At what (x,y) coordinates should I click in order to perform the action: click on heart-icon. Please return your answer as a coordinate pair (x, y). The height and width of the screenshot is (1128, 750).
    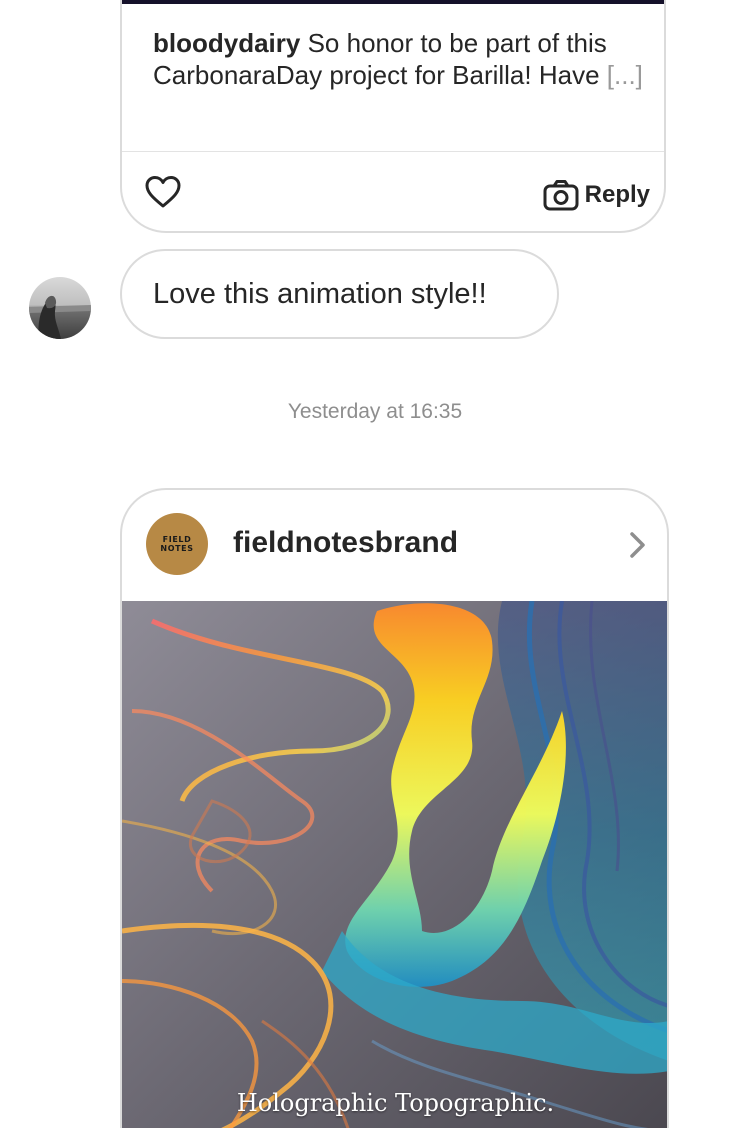
    Looking at the image, I should click on (163, 192).